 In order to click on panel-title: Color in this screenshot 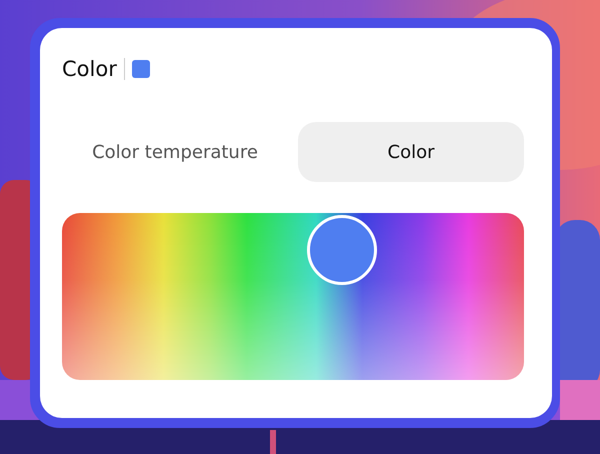, I will do `click(89, 69)`.